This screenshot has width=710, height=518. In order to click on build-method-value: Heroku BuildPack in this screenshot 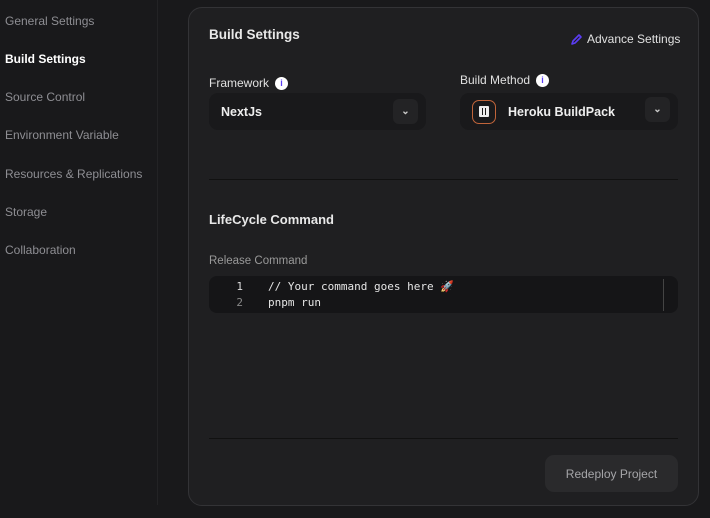, I will do `click(561, 111)`.